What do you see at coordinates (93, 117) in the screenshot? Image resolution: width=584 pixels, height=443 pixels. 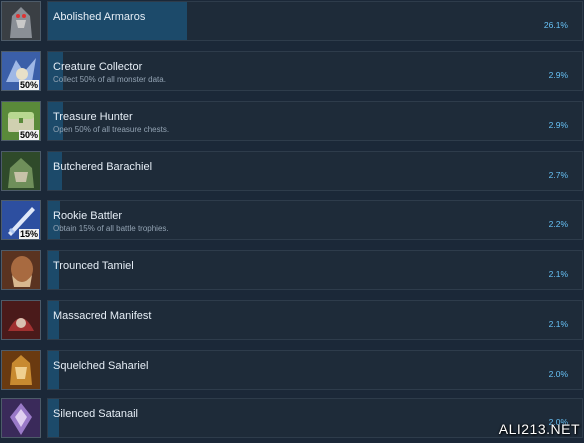 I see `achievement-name: Treasure Hunter` at bounding box center [93, 117].